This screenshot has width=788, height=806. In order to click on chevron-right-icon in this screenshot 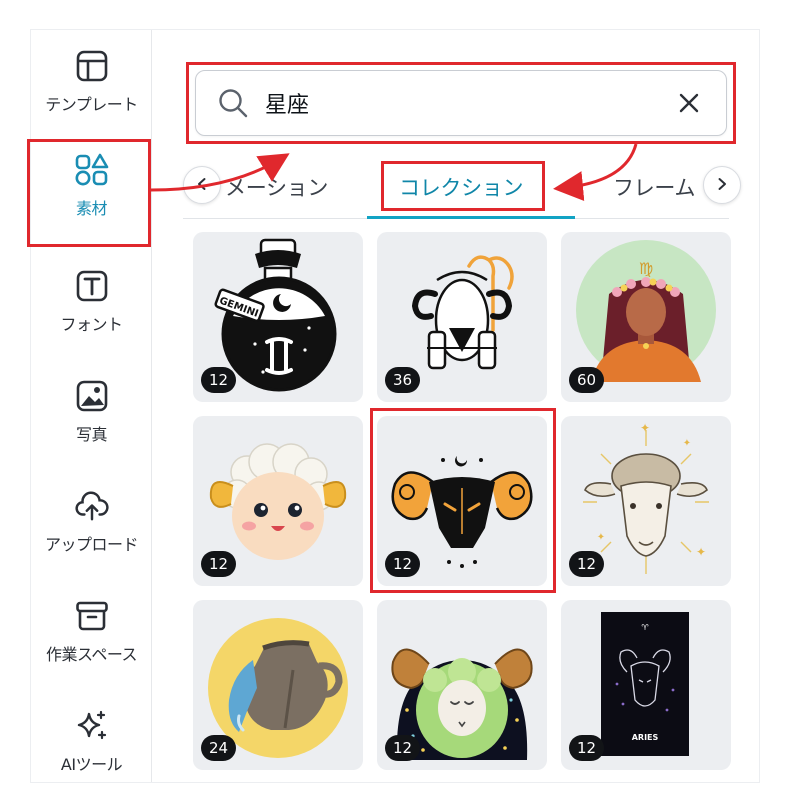, I will do `click(722, 185)`.